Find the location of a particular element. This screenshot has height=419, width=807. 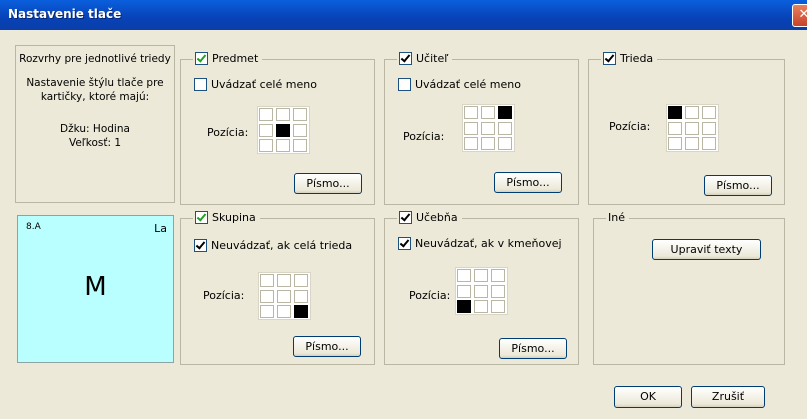

skupina-checkbox: Skupina is located at coordinates (226, 217).